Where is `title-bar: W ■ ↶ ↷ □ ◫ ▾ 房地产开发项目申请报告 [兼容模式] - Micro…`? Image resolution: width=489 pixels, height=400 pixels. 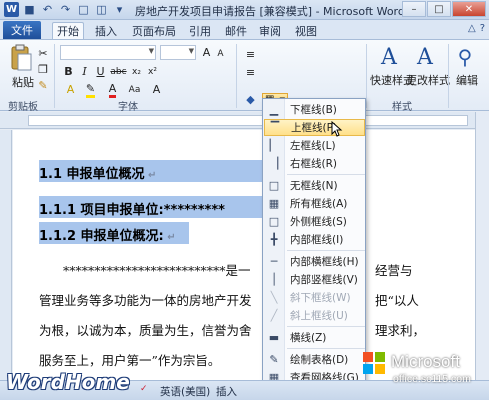
title-bar: W ■ ↶ ↷ □ ◫ ▾ 房地产开发项目申请报告 [兼容模式] - Micro… is located at coordinates (244, 10).